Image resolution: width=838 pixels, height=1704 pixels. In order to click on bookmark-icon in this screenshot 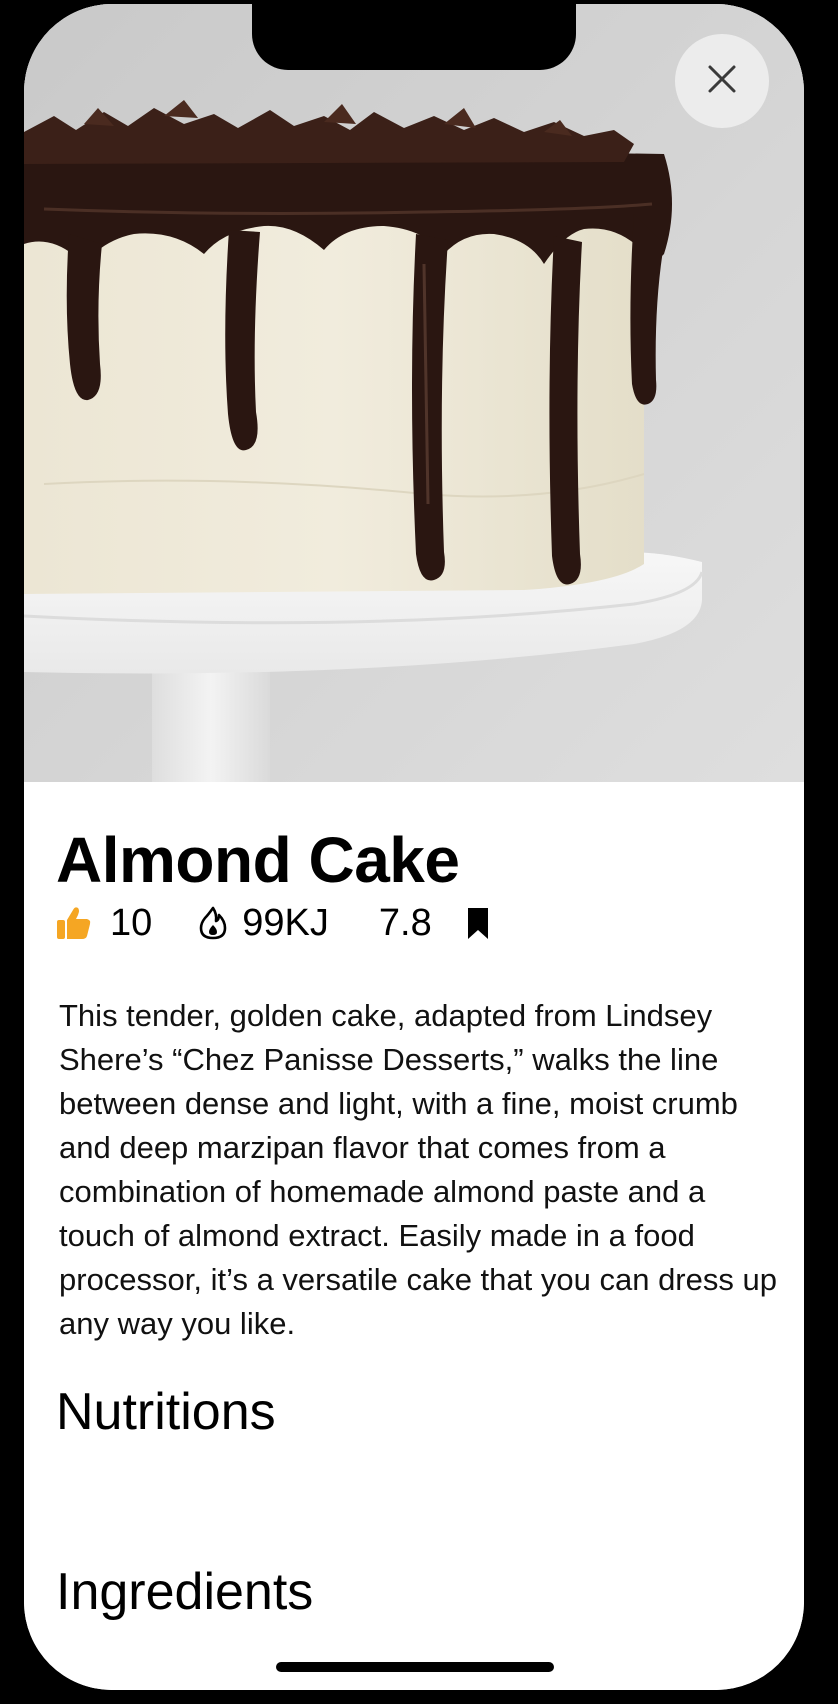, I will do `click(478, 923)`.